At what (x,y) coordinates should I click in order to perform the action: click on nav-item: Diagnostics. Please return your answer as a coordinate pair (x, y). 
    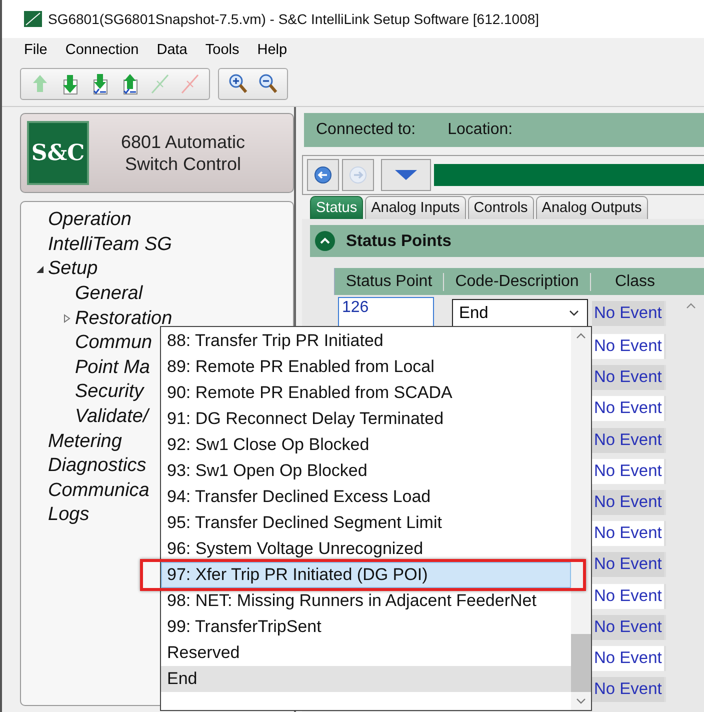
    Looking at the image, I should click on (96, 466).